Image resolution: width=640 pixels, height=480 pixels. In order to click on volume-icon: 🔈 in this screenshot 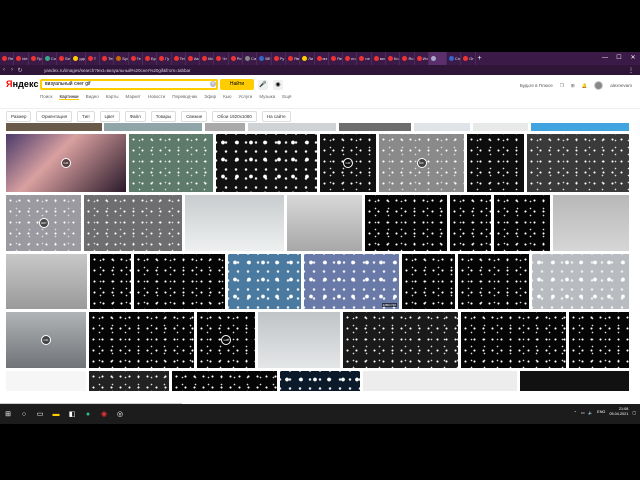, I will do `click(590, 412)`.